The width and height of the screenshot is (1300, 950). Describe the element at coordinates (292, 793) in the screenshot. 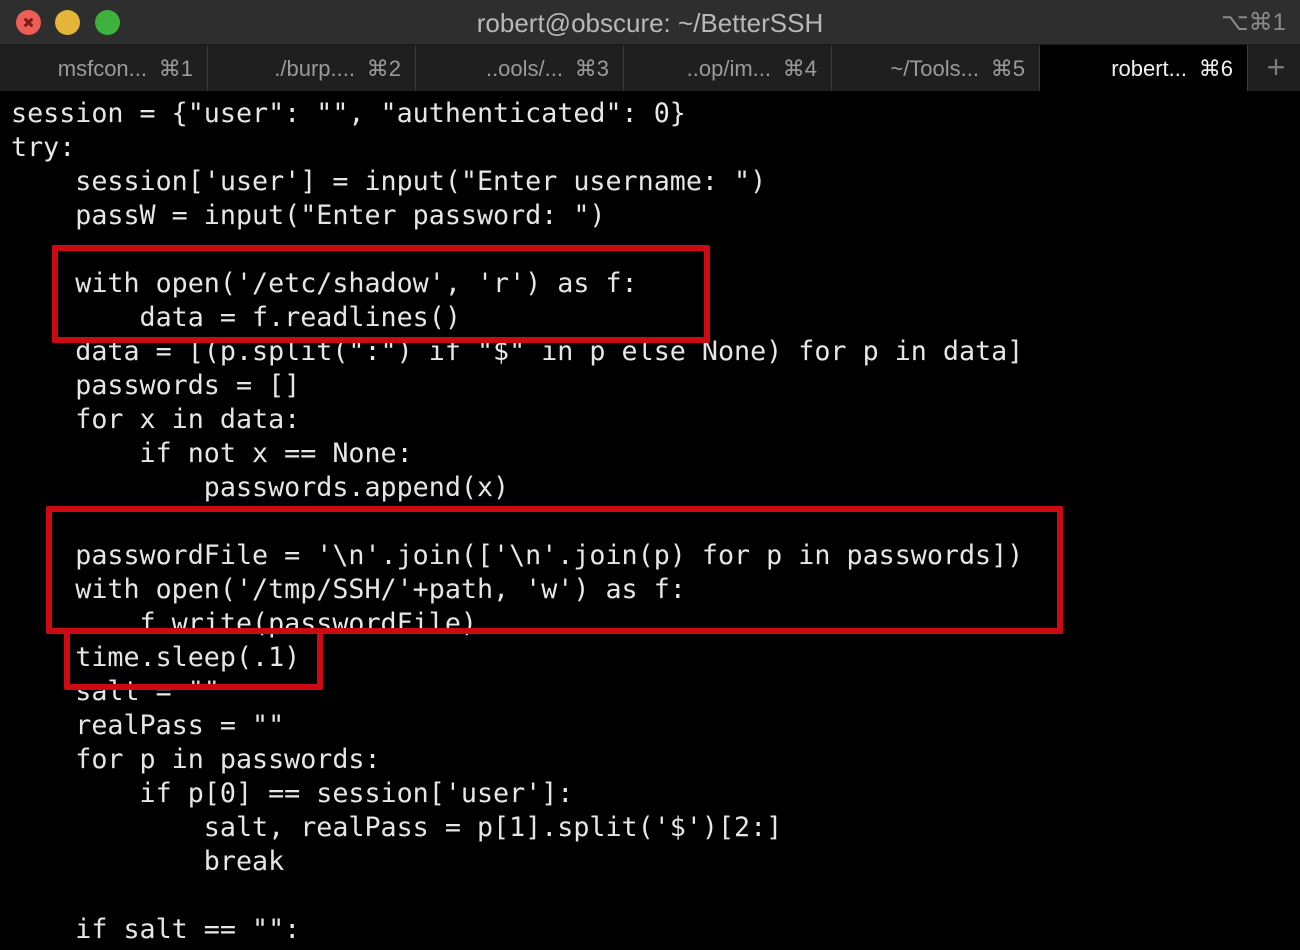

I see `code-line: if p[0] == session['user']:` at that location.